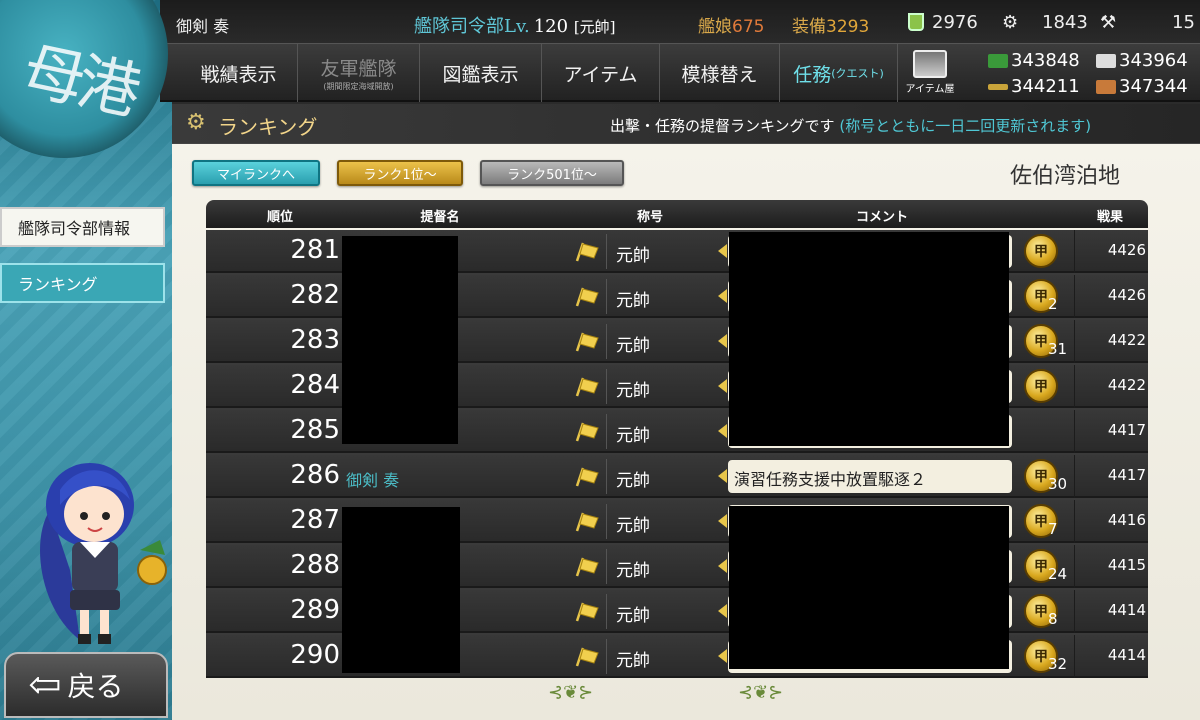  Describe the element at coordinates (1034, 60) in the screenshot. I see `fuel-amount: 343848` at that location.